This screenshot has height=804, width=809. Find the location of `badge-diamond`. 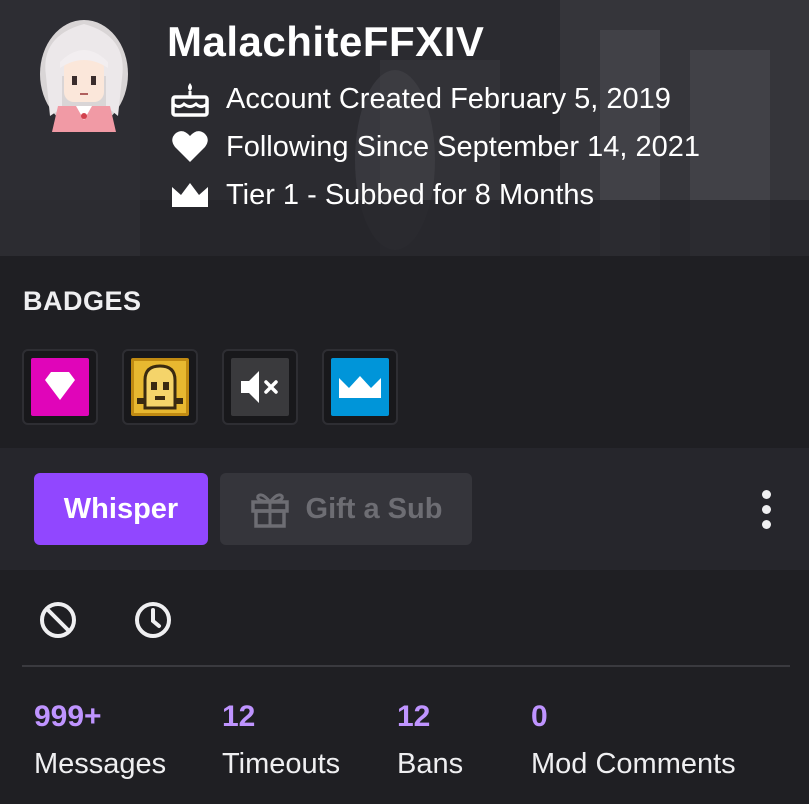

badge-diamond is located at coordinates (60, 387).